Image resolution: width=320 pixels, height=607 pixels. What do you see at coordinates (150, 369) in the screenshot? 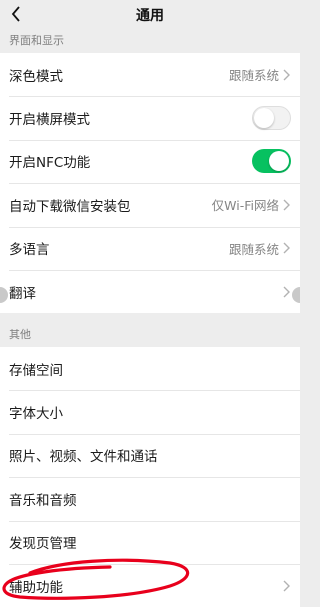
I see `storage-row: 存储空间` at bounding box center [150, 369].